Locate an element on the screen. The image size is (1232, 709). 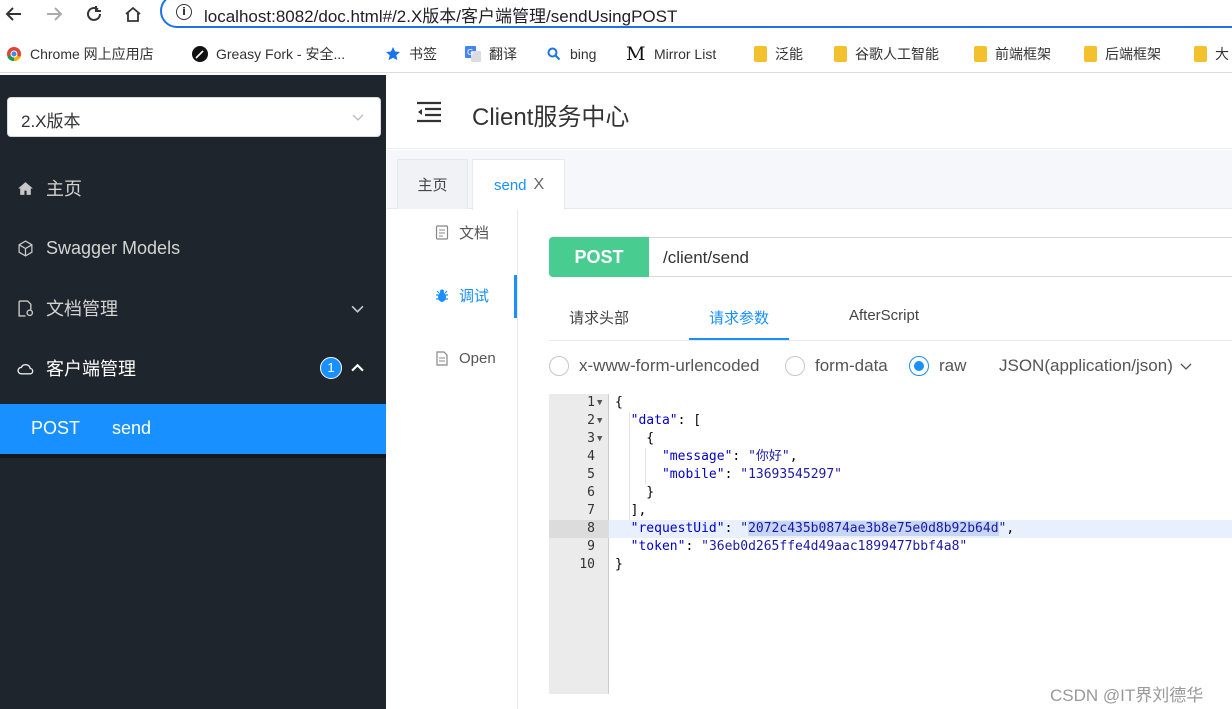
content-type-select: JSON(application/json) is located at coordinates (1086, 366).